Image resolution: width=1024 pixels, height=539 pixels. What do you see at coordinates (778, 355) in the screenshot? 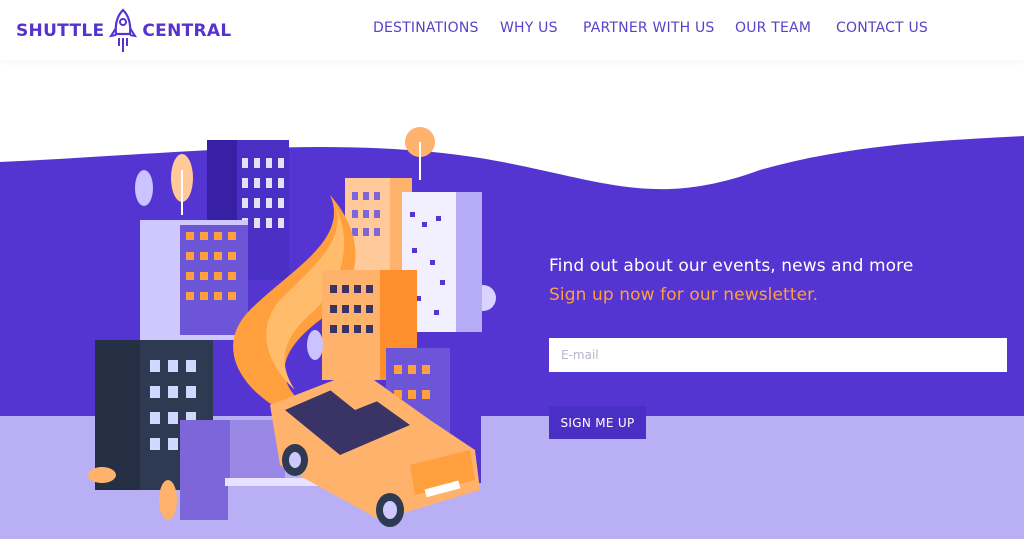
I see `email-input` at bounding box center [778, 355].